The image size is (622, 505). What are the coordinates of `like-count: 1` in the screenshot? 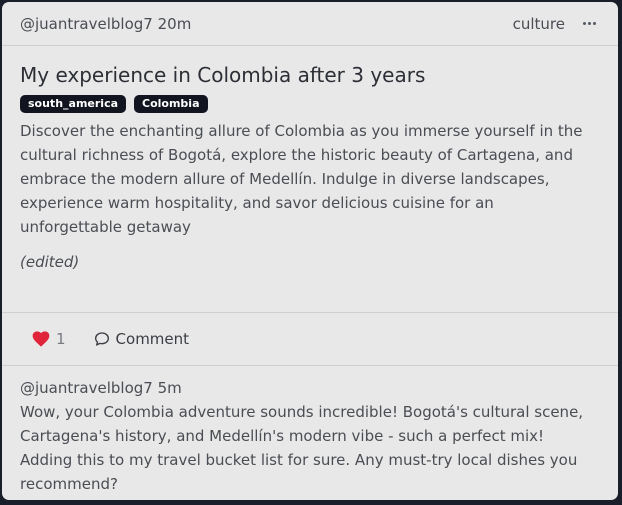 It's located at (61, 339).